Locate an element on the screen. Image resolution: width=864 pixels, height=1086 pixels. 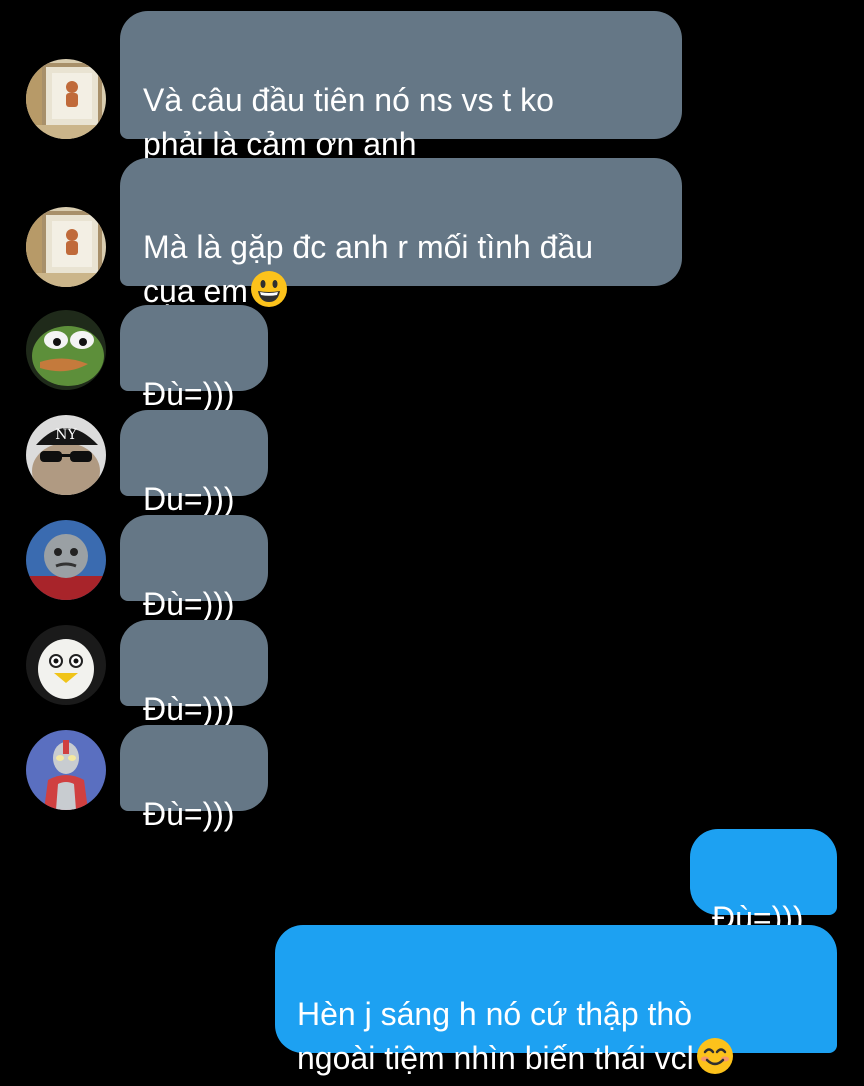
thomas-engine-avatar-image is located at coordinates (66, 560).